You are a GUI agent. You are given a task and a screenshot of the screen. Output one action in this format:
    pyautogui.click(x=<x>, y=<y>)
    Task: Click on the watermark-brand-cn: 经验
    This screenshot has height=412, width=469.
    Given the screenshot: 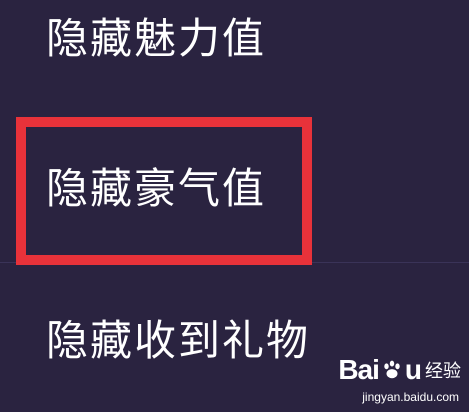 What is the action you would take?
    pyautogui.click(x=443, y=371)
    